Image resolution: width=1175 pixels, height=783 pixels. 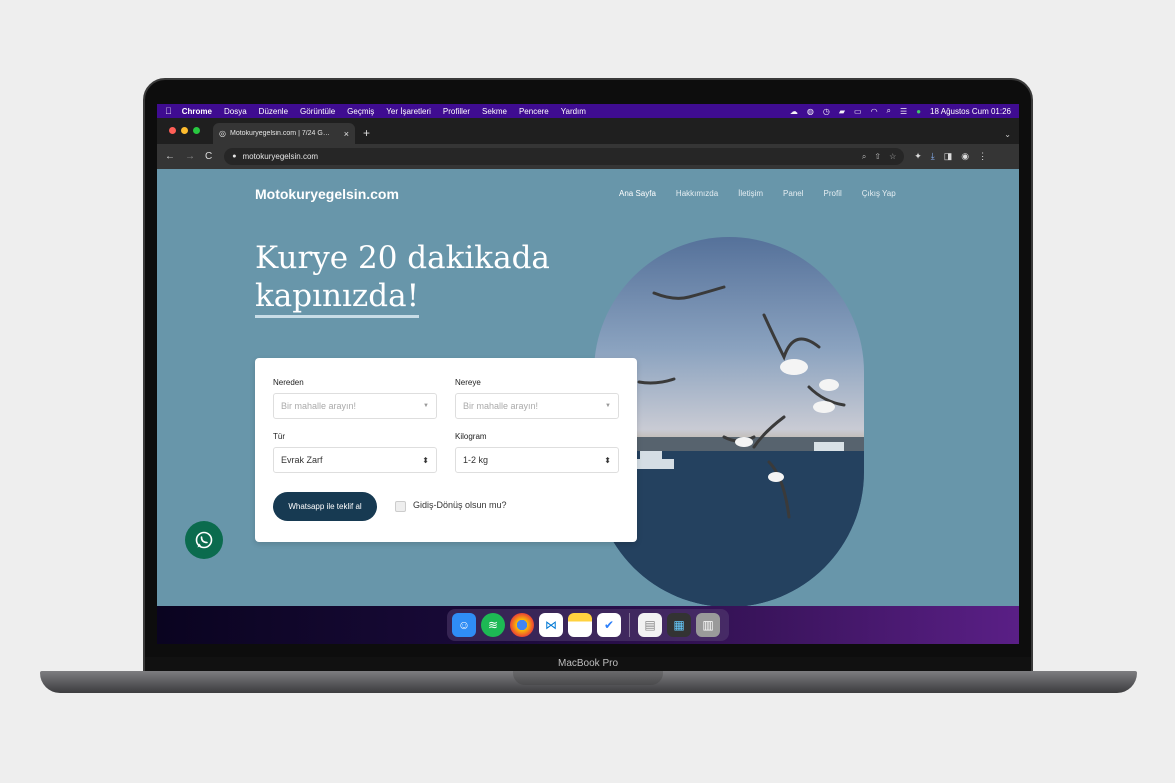 I want to click on more-menu-icon: ⋮, so click(x=982, y=156).